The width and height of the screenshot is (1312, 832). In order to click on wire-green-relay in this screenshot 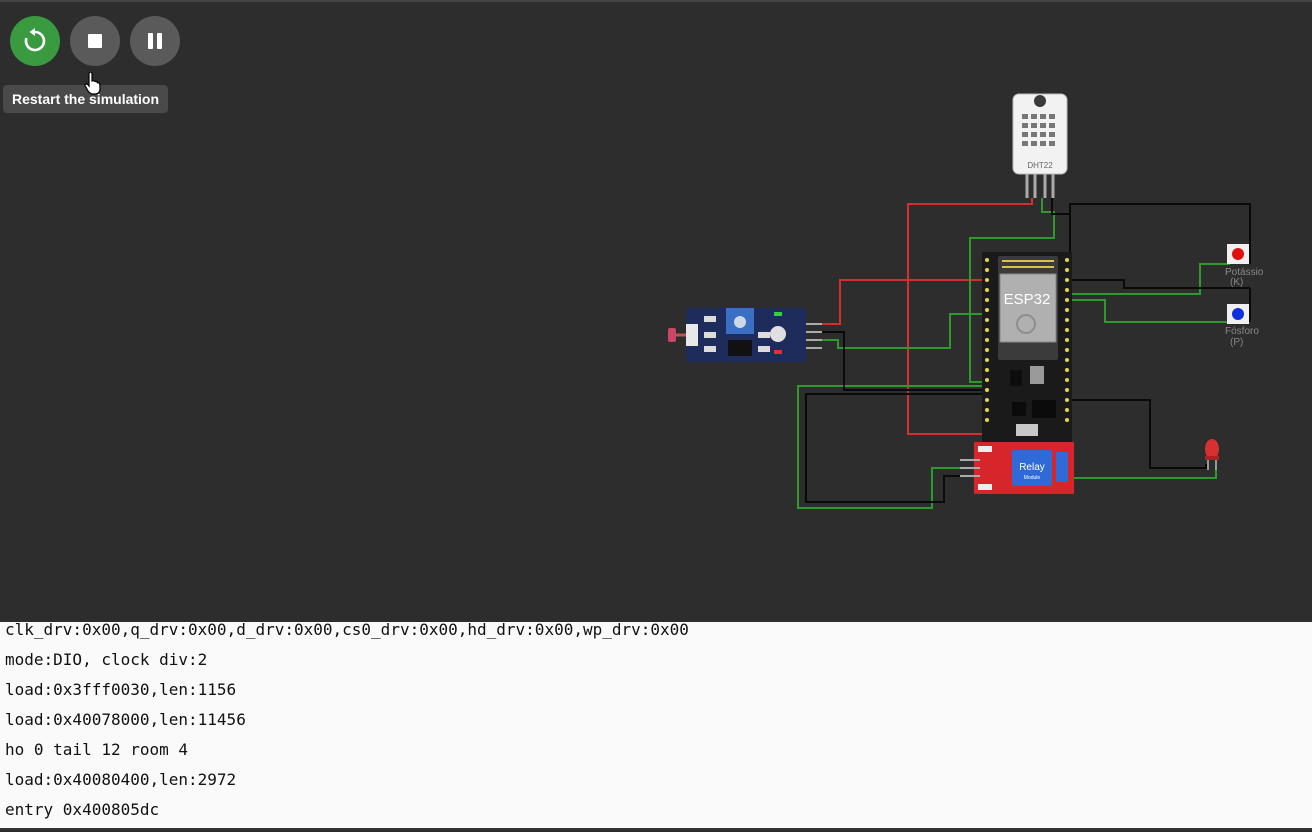, I will do `click(893, 447)`.